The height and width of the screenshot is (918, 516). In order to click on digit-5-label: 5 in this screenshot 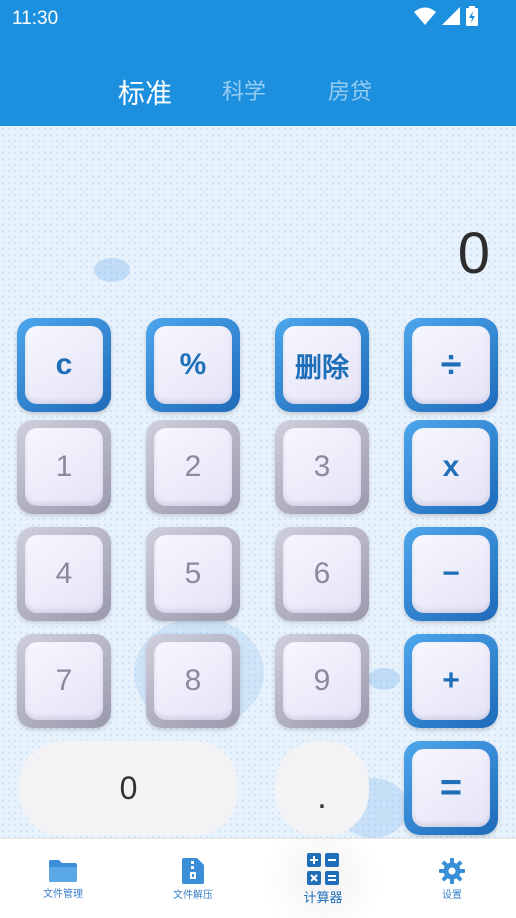, I will do `click(193, 574)`.